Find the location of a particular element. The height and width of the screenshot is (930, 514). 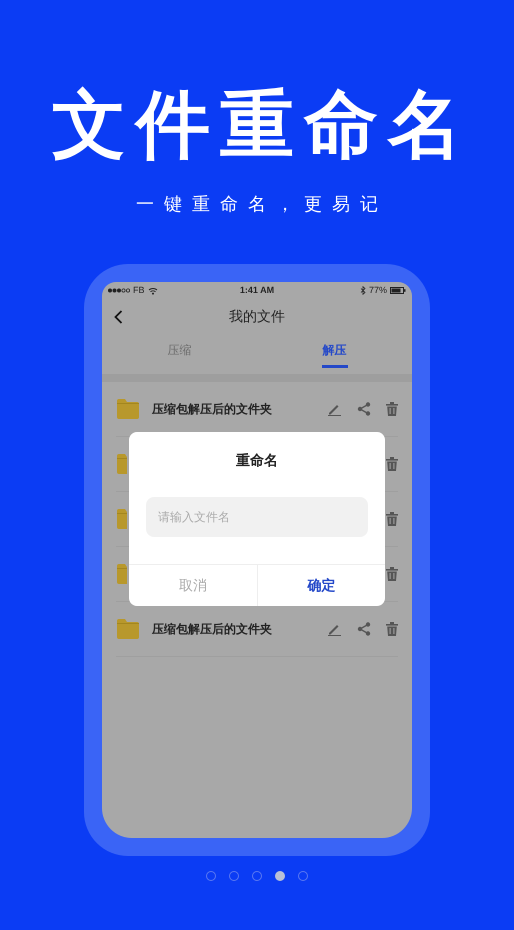

bluetooth-icon is located at coordinates (363, 290).